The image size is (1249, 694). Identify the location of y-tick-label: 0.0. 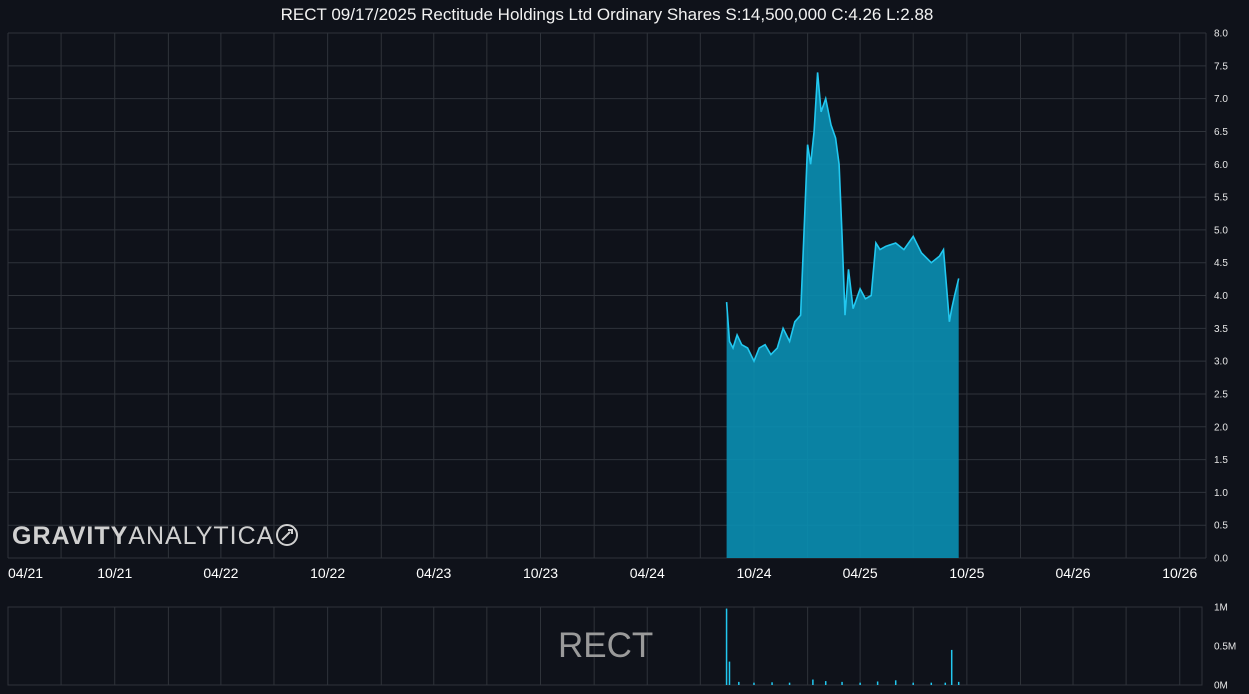
(1221, 559).